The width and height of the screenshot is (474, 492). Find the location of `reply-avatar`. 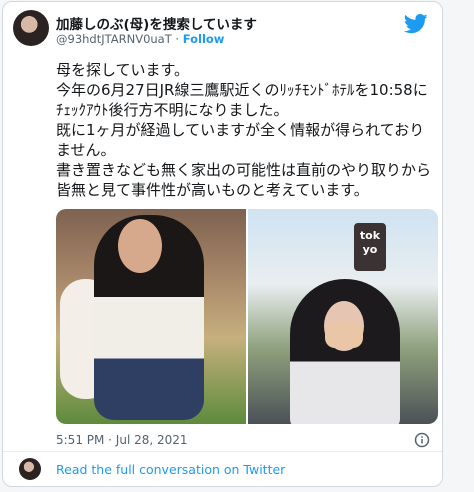

reply-avatar is located at coordinates (30, 469).